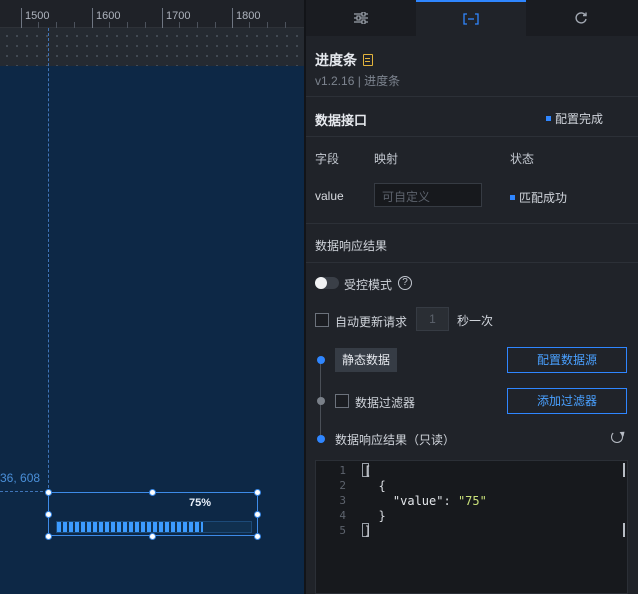 The height and width of the screenshot is (594, 638). I want to click on match-status: 匹配成功, so click(538, 197).